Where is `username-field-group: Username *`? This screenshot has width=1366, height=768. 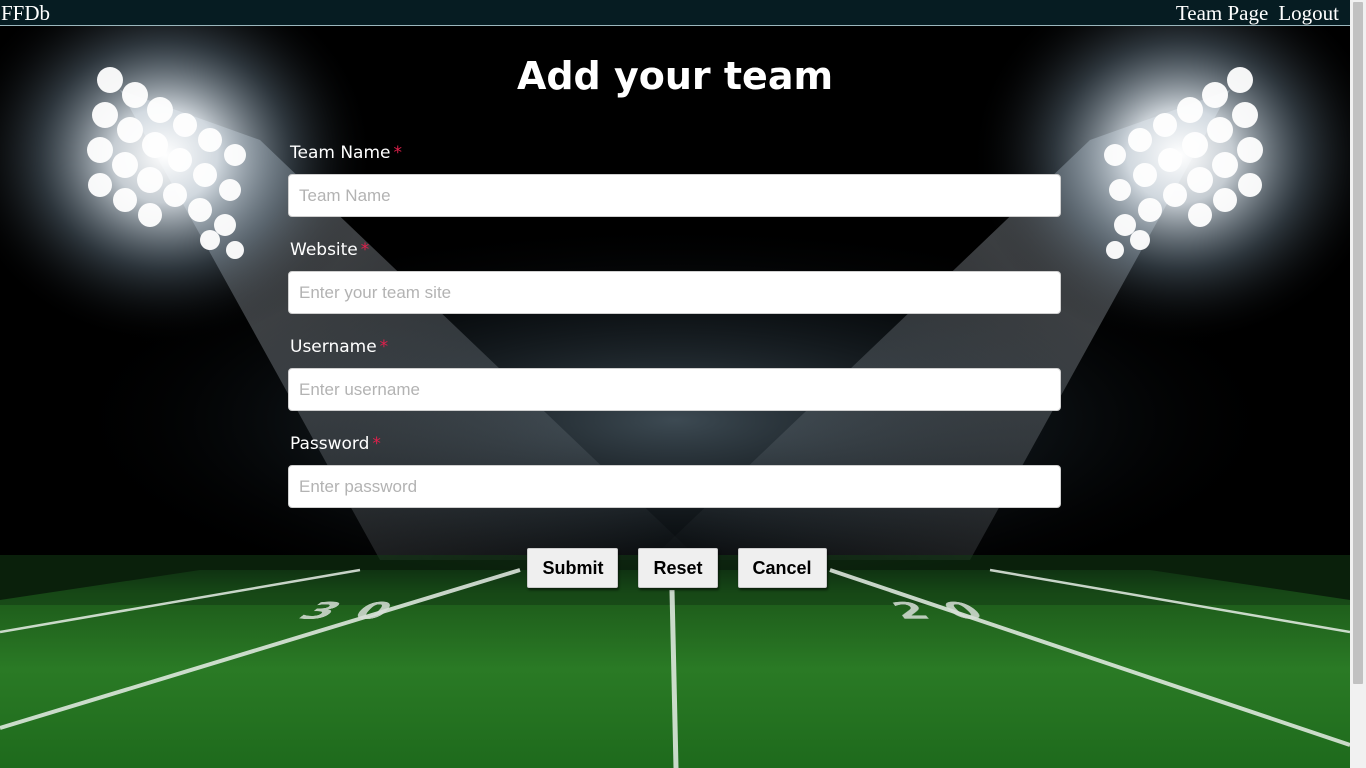 username-field-group: Username * is located at coordinates (674, 382).